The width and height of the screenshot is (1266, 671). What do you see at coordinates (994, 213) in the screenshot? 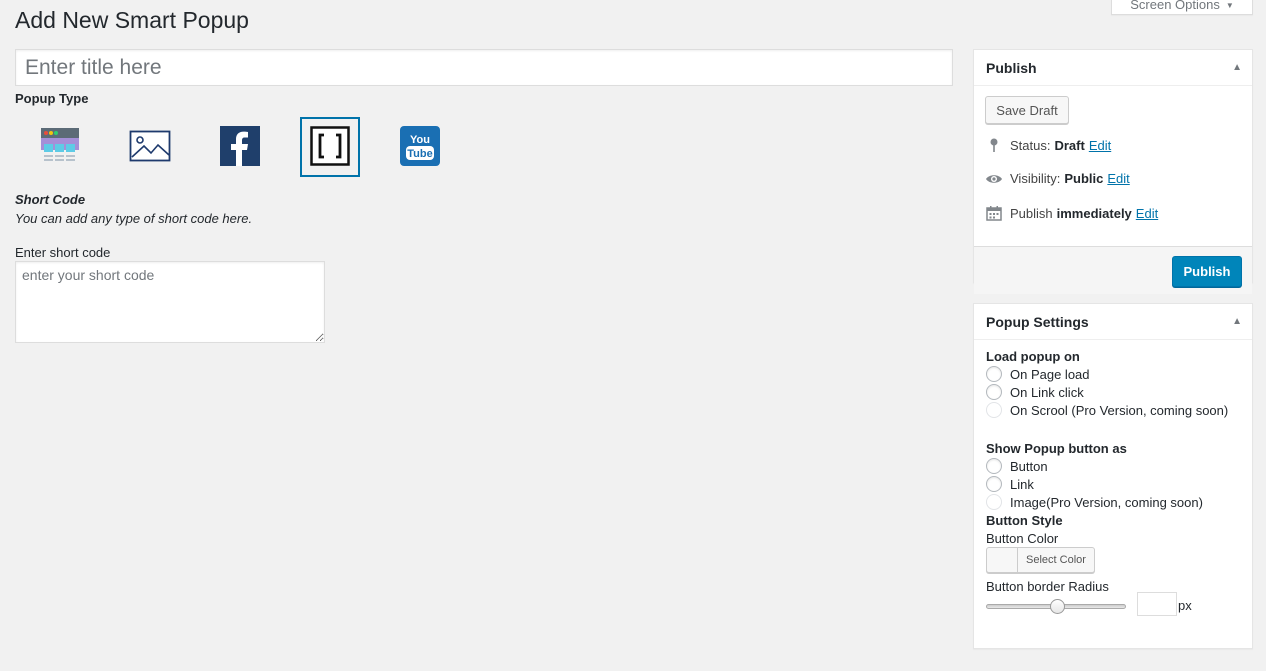
I see `calendar-icon` at bounding box center [994, 213].